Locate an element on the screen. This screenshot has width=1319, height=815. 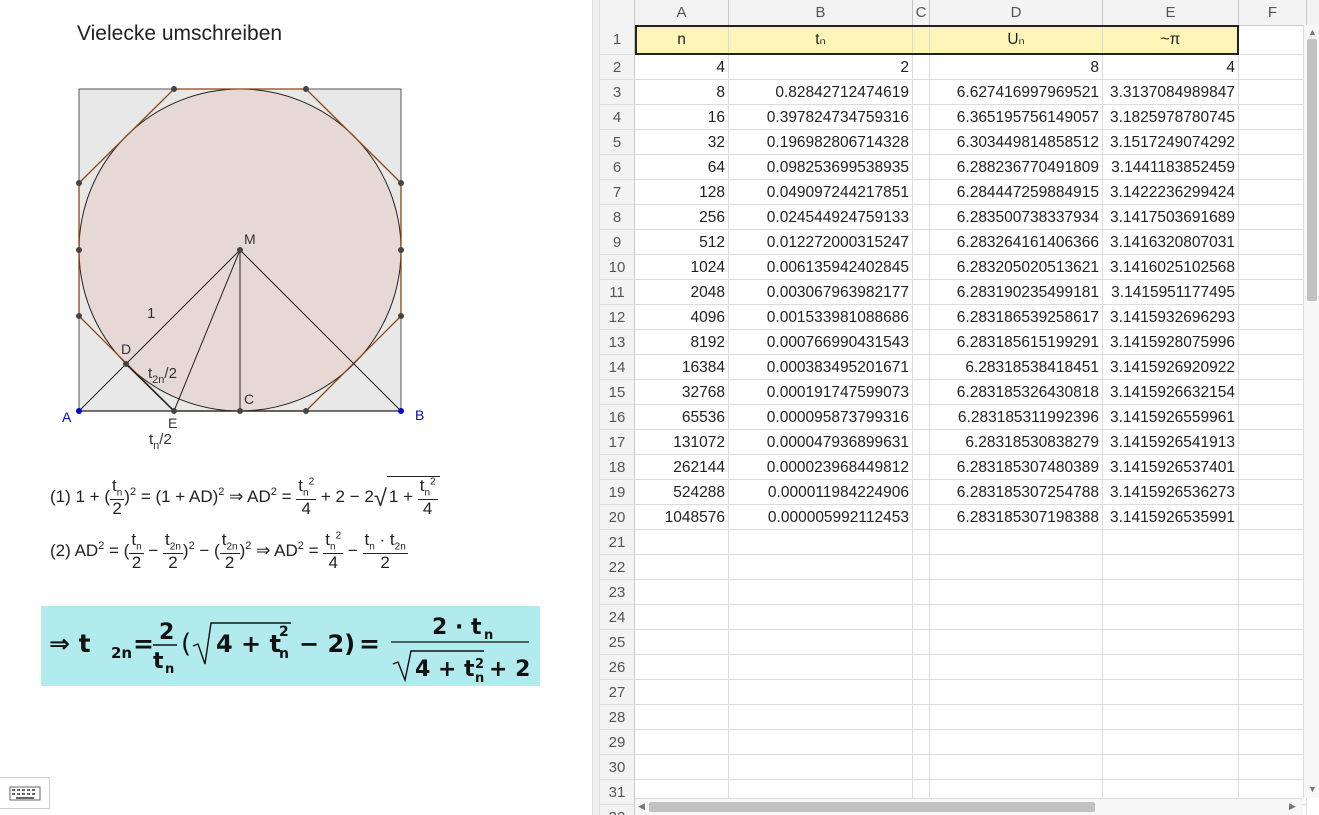
cell-a28 is located at coordinates (682, 717).